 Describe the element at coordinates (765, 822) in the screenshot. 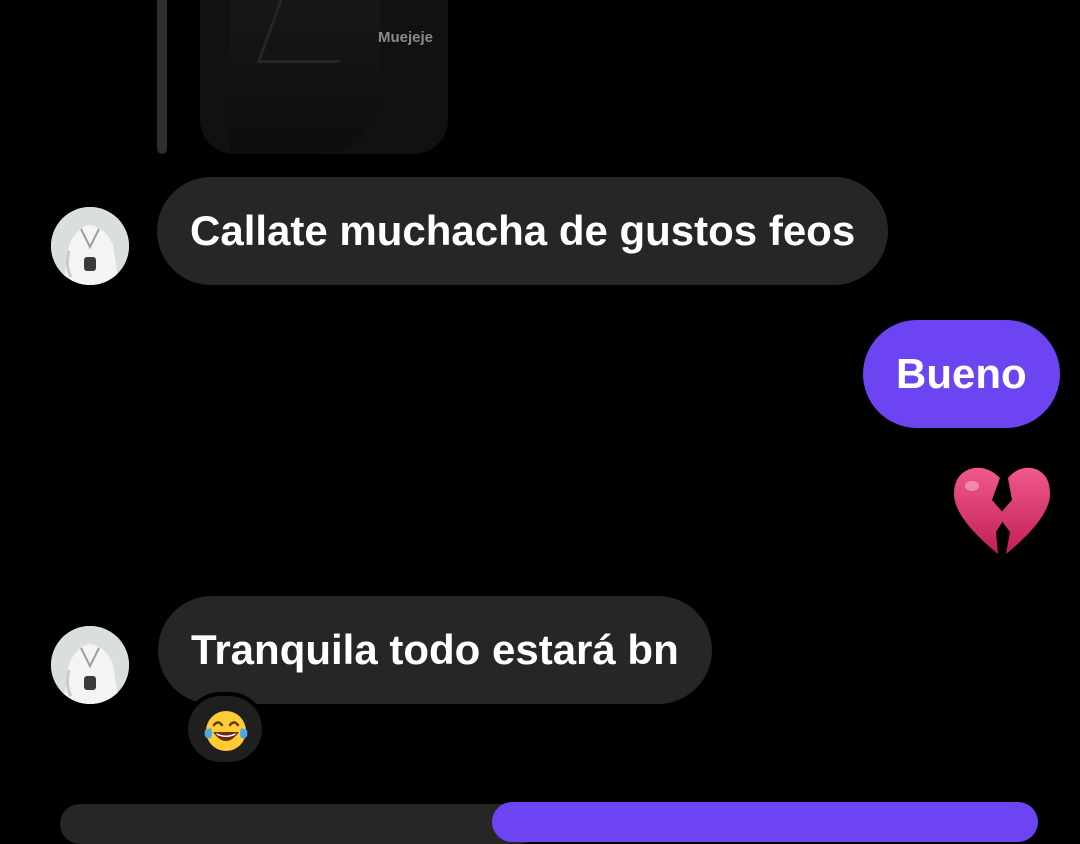

I see `outgoing-message-bubble-partial` at that location.